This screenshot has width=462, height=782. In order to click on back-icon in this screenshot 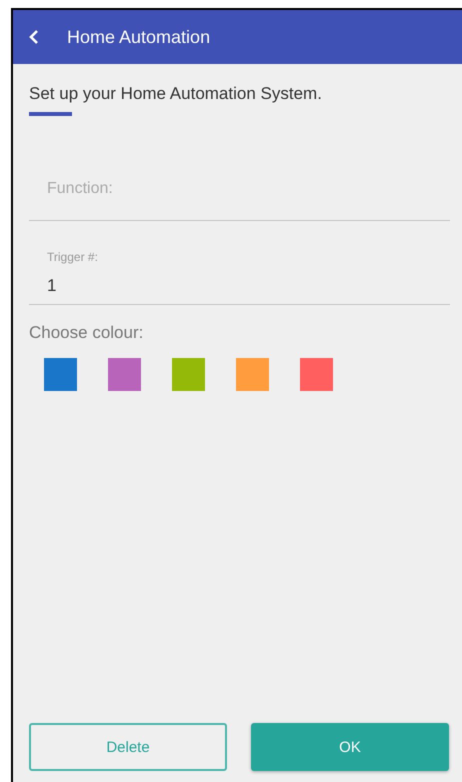, I will do `click(34, 37)`.